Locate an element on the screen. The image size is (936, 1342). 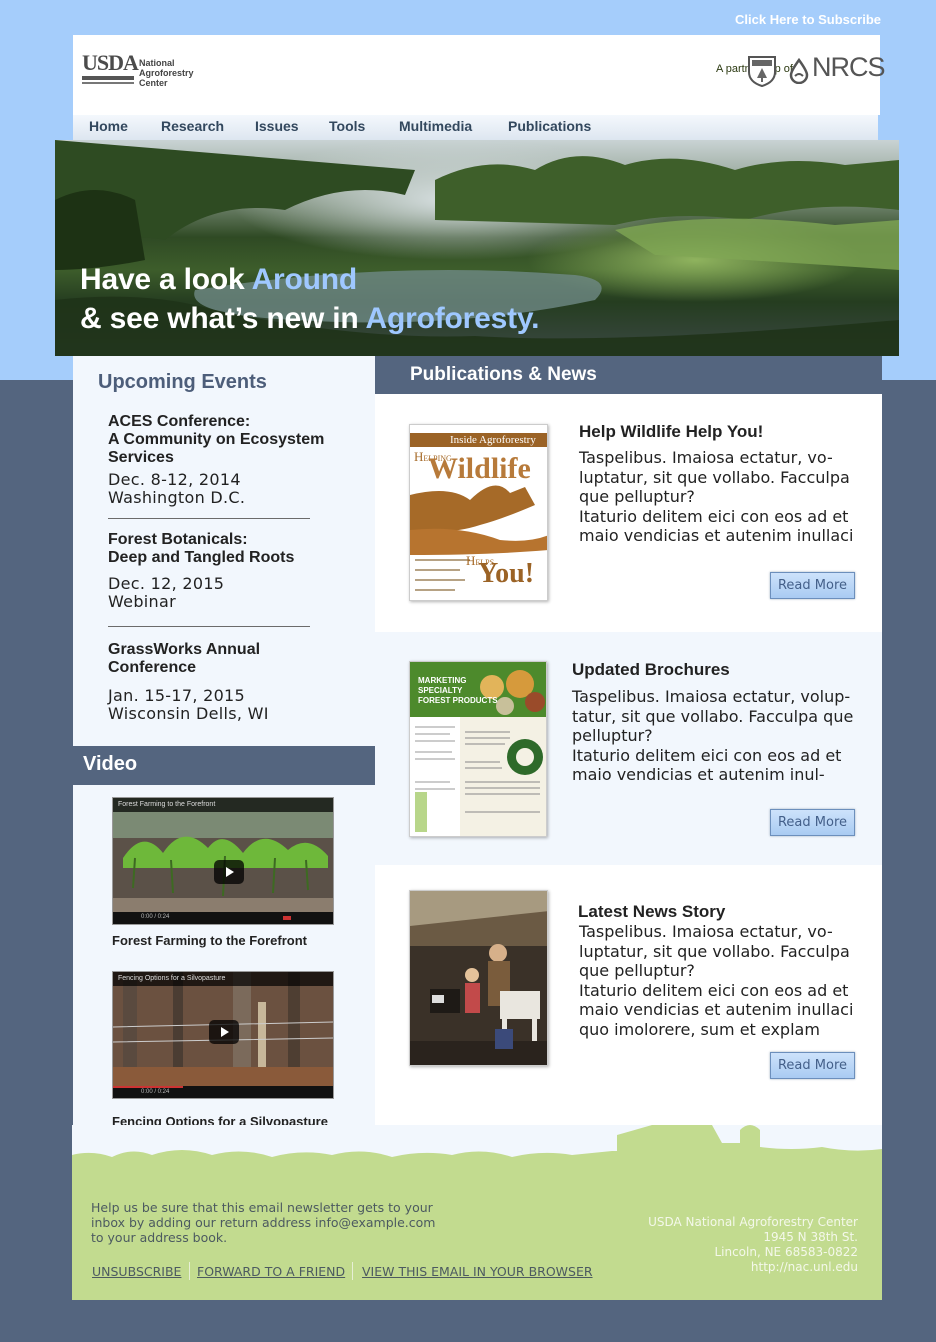
farm-silhouette is located at coordinates (477, 1150).